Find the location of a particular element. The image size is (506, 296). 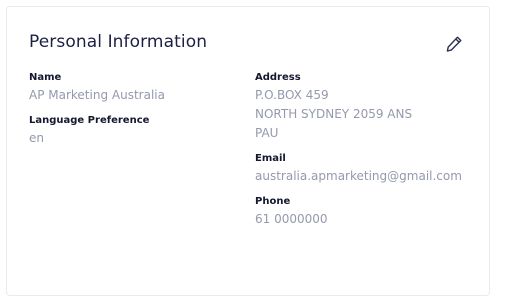

name-field: Name AP Marketing Australia is located at coordinates (134, 88).